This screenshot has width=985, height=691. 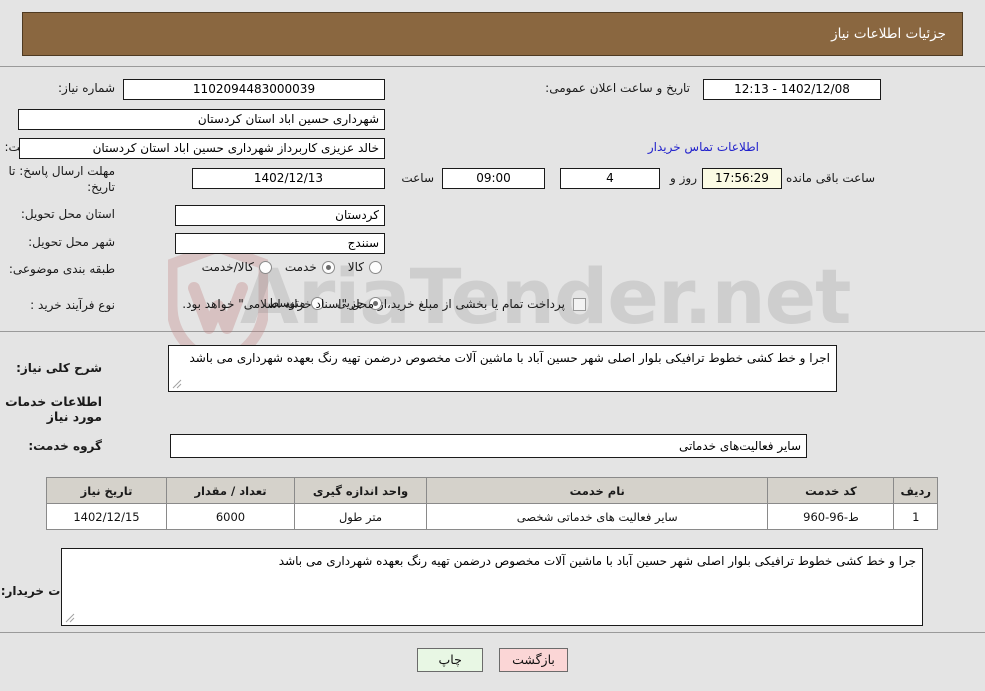 I want to click on deadline-time-label: ساعت, so click(x=417, y=178).